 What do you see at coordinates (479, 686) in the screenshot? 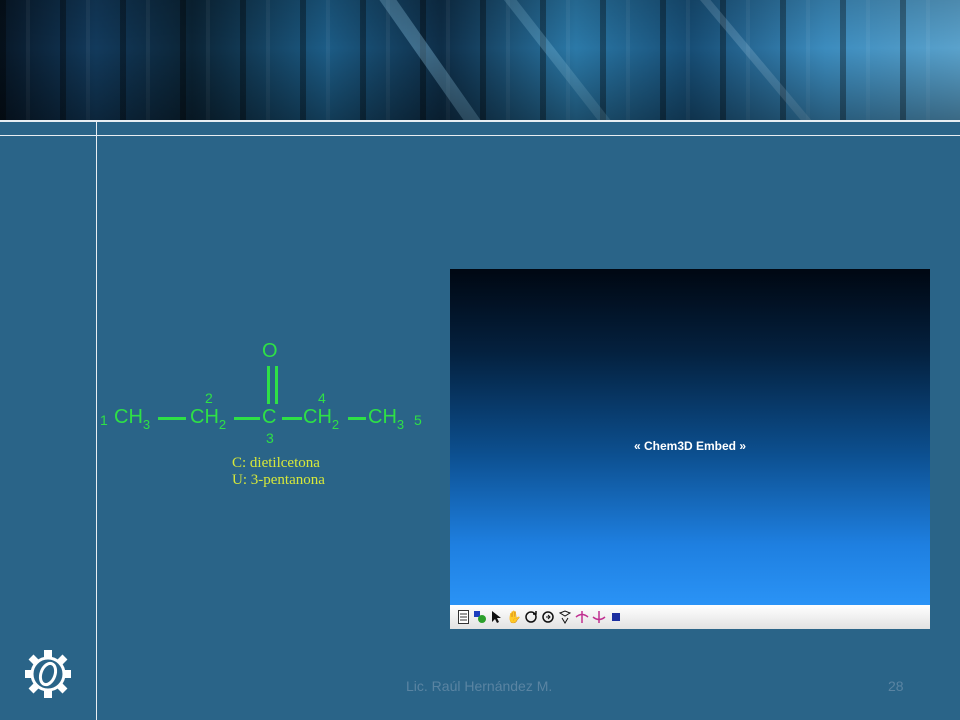
I see `footer-author: Lic. Raúl Hernández M.` at bounding box center [479, 686].